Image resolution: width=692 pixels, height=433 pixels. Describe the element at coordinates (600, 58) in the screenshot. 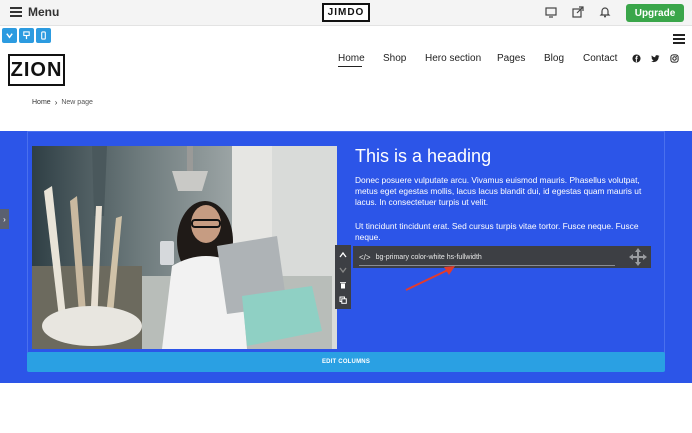

I see `nav-contact: Contact` at that location.